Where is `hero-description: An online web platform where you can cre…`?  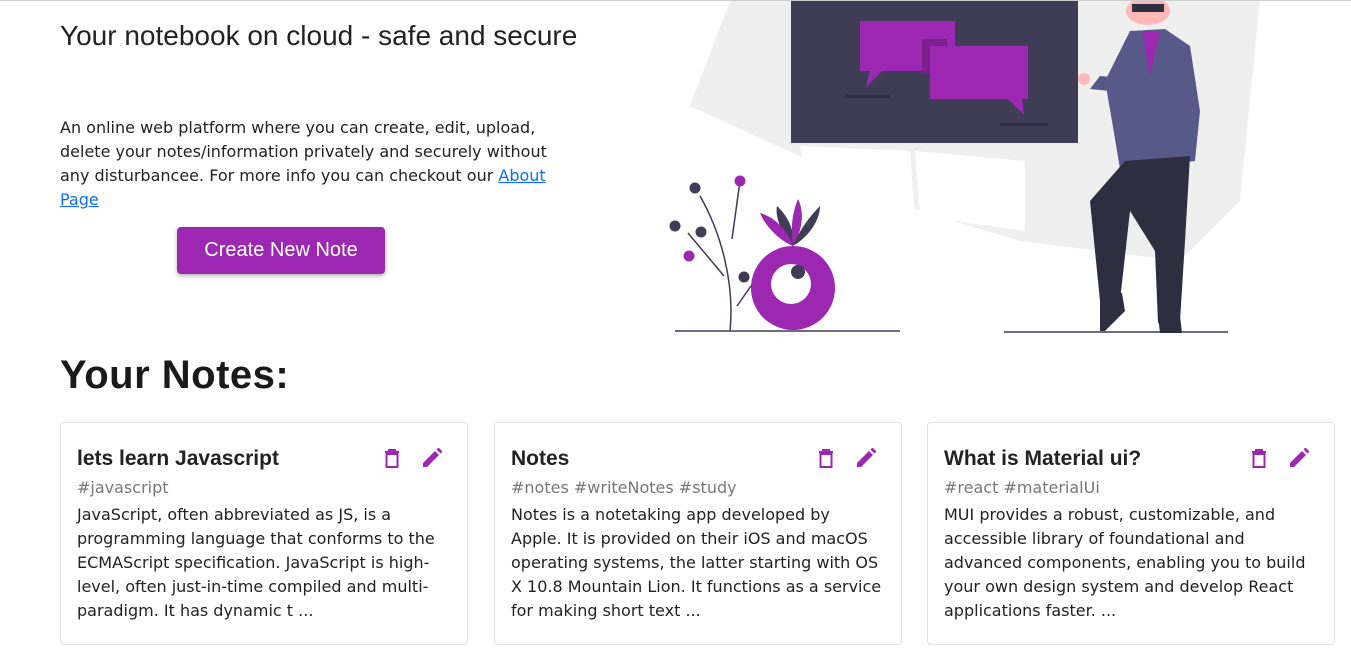
hero-description: An online web platform where you can cre… is located at coordinates (310, 164).